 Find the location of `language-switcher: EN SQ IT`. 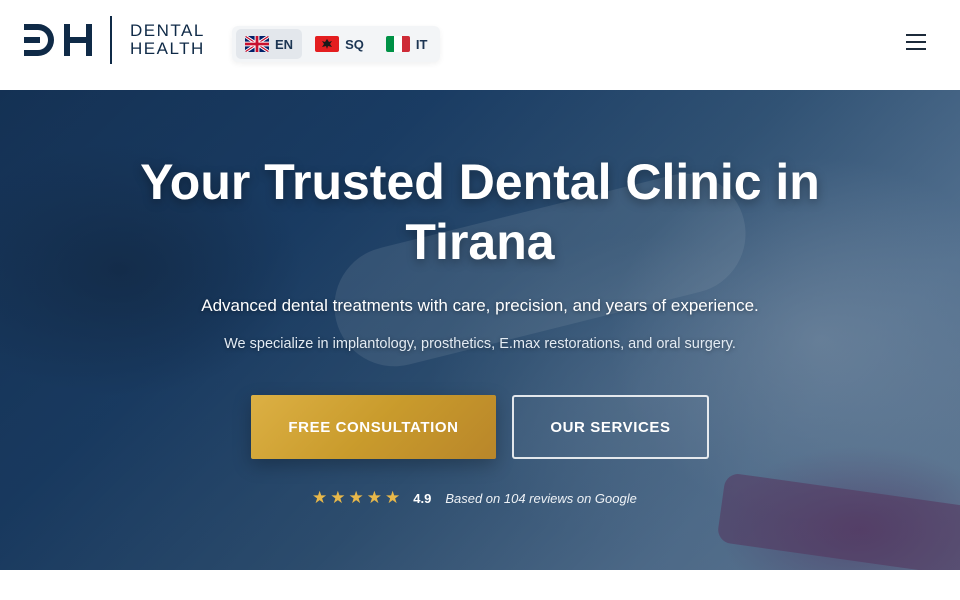

language-switcher: EN SQ IT is located at coordinates (336, 44).